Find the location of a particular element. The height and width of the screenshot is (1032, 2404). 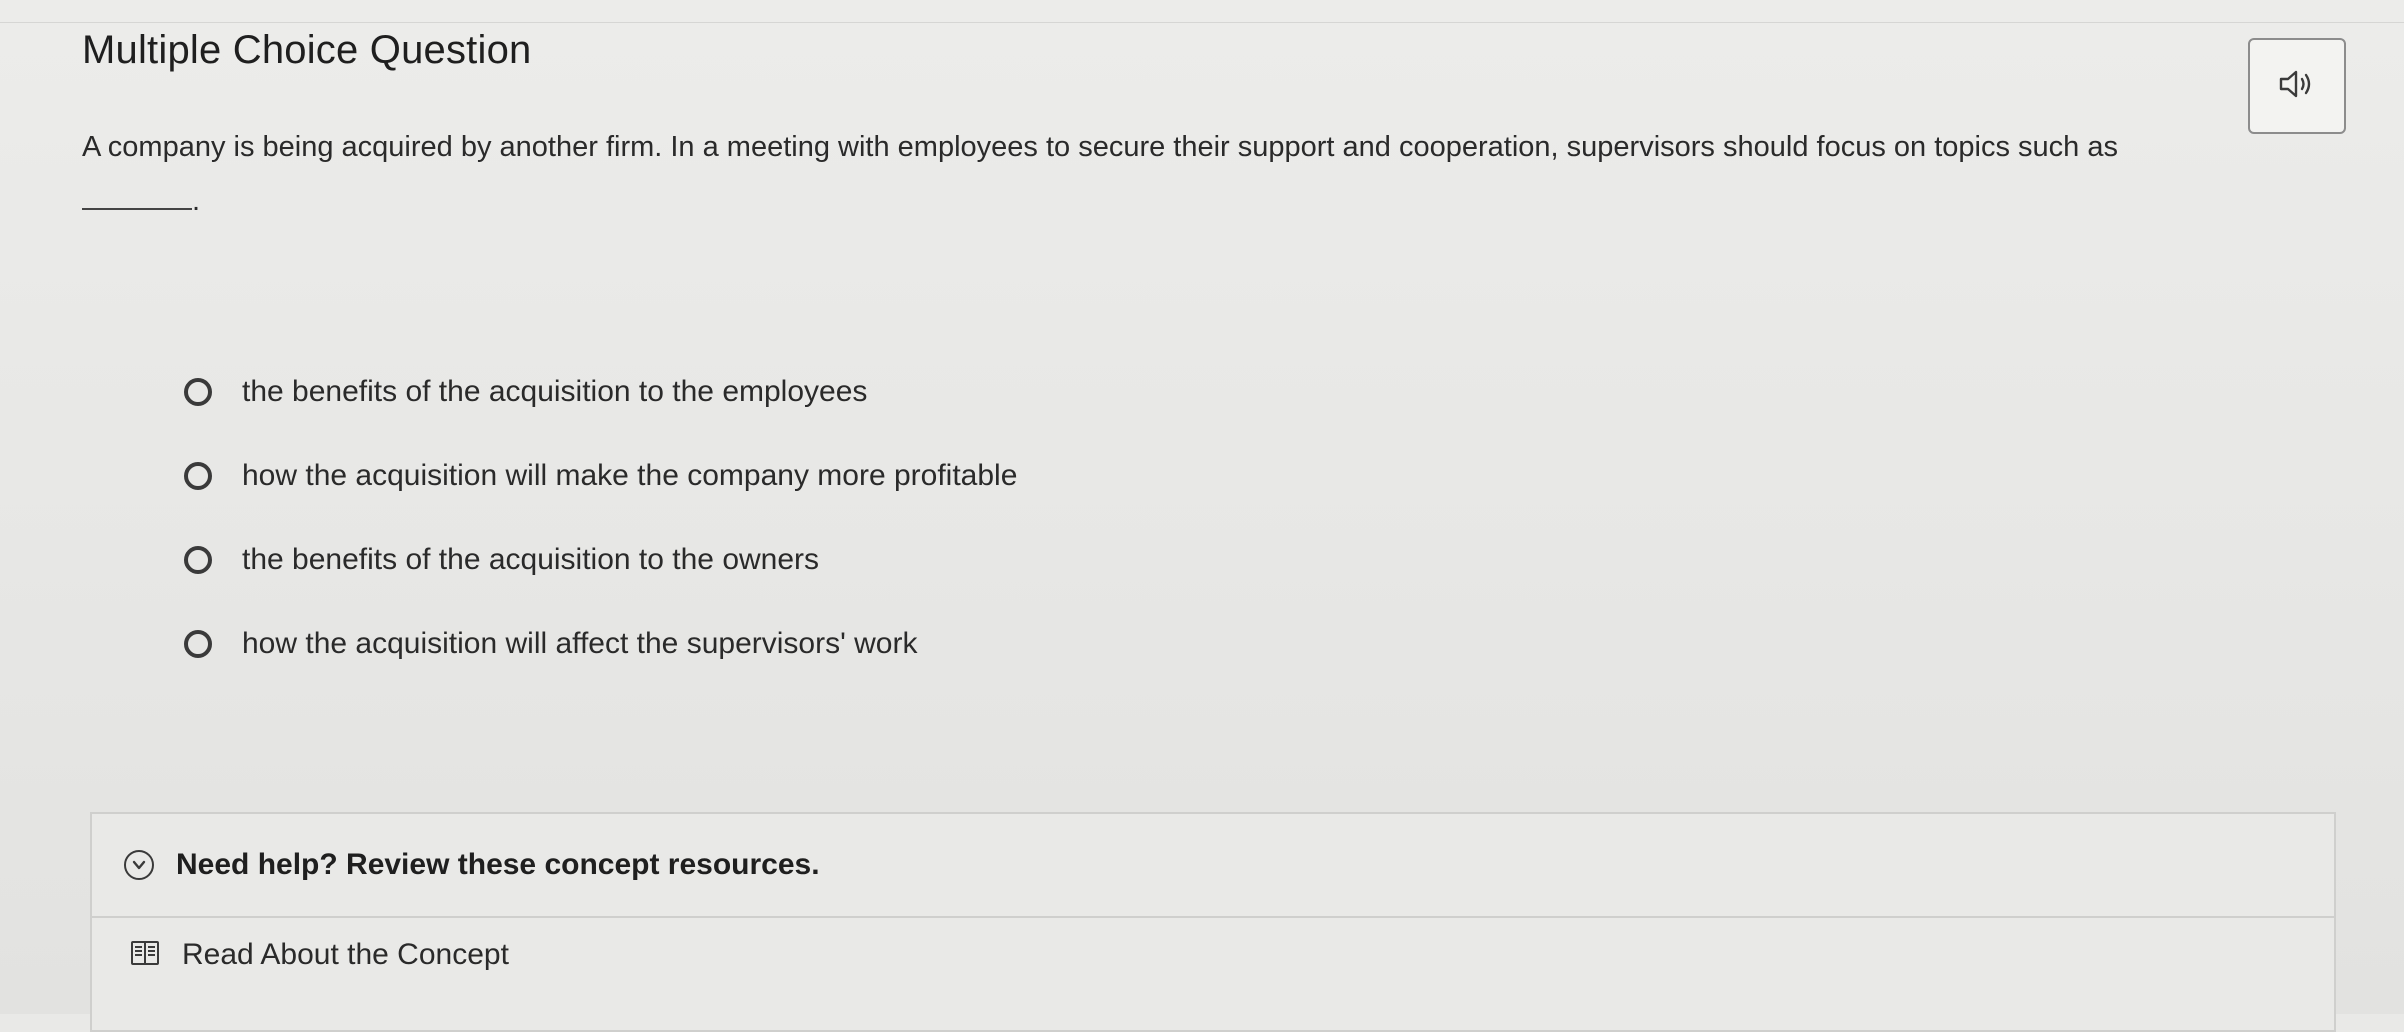

top-divider is located at coordinates (1202, 22).